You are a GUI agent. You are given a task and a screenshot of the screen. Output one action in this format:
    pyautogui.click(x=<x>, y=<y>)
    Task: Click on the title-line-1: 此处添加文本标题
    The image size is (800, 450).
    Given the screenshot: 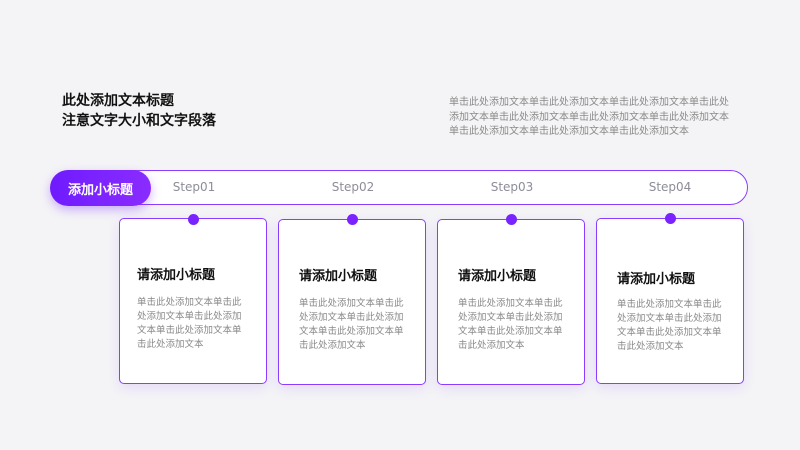 What is the action you would take?
    pyautogui.click(x=118, y=101)
    